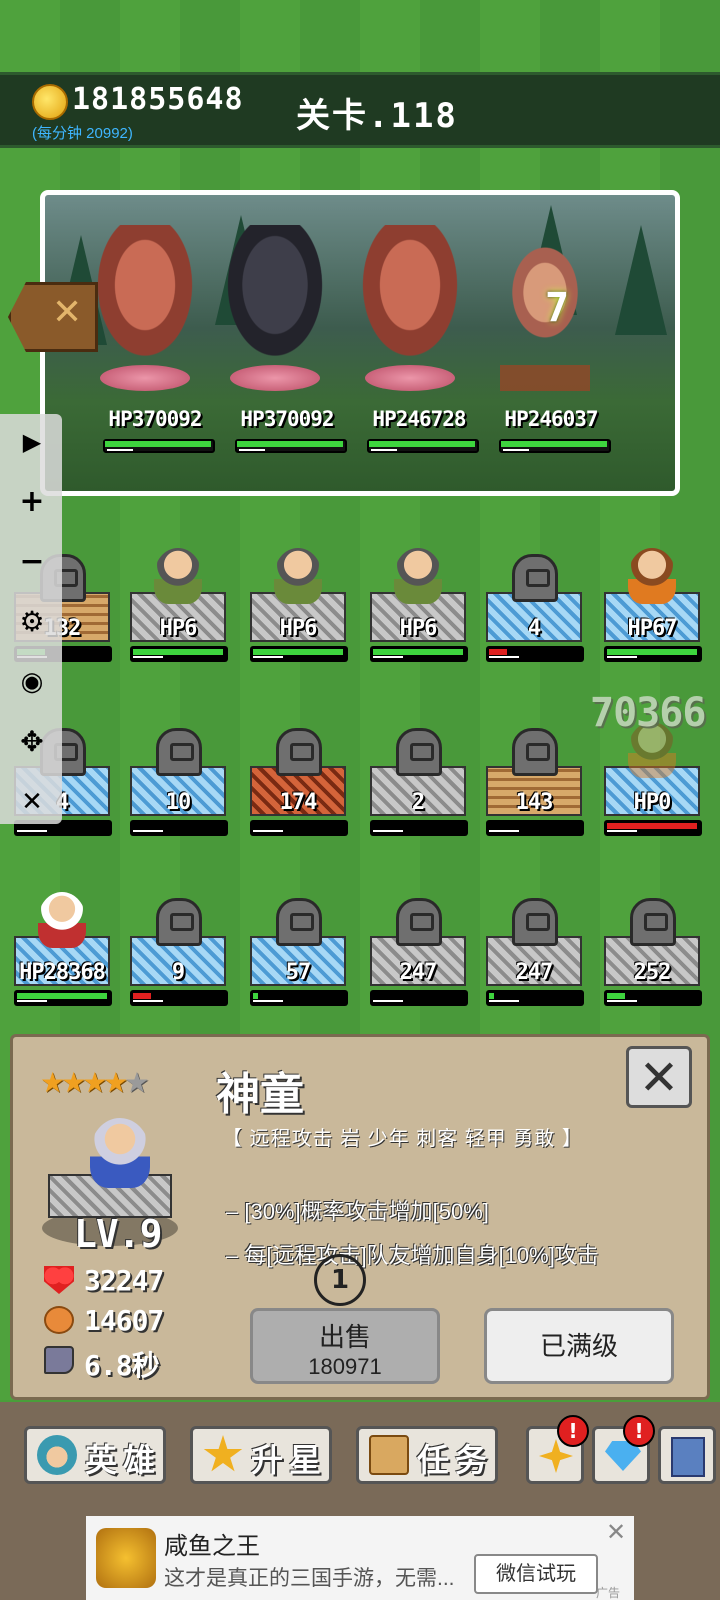 The image size is (720, 1600). What do you see at coordinates (299, 949) in the screenshot?
I see `grid-cell: 57` at bounding box center [299, 949].